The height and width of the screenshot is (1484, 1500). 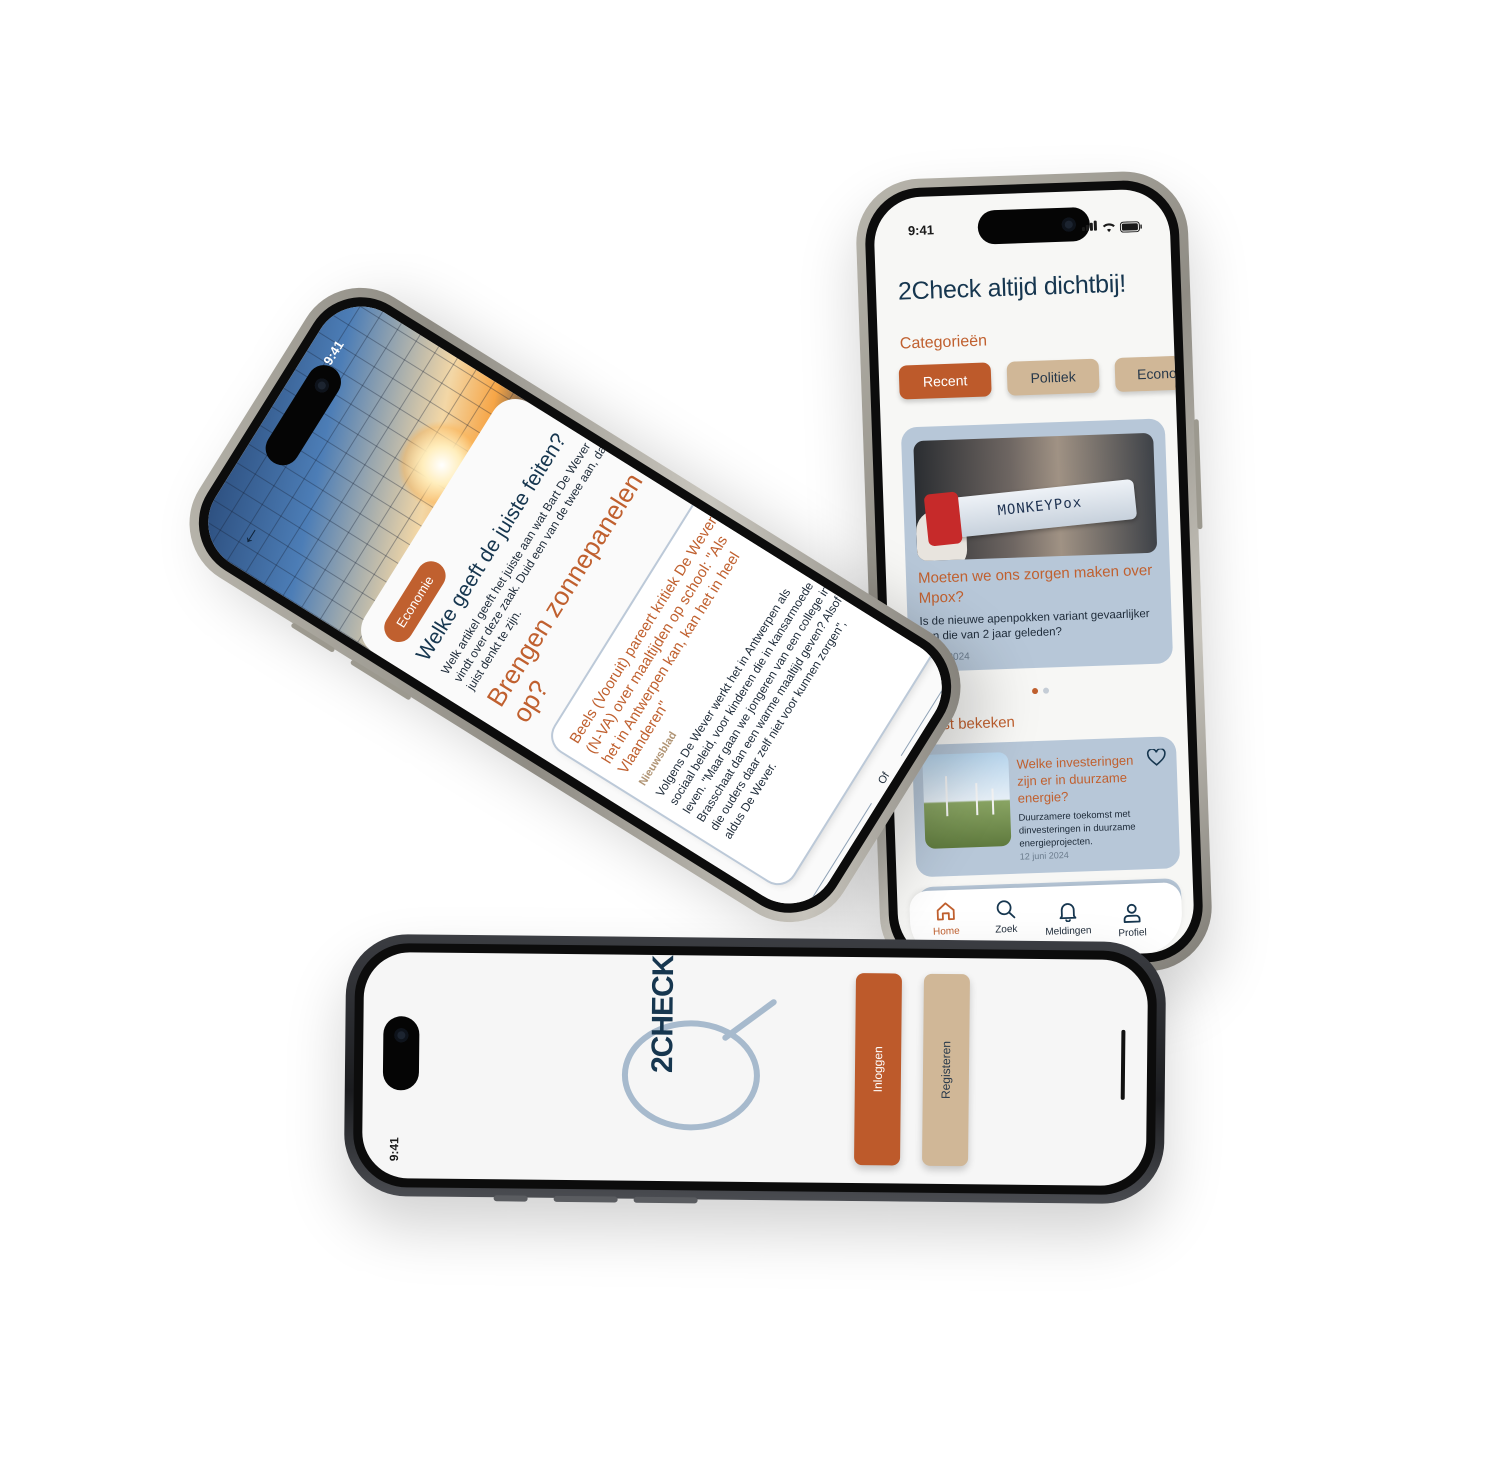 What do you see at coordinates (1068, 913) in the screenshot?
I see `bell-icon` at bounding box center [1068, 913].